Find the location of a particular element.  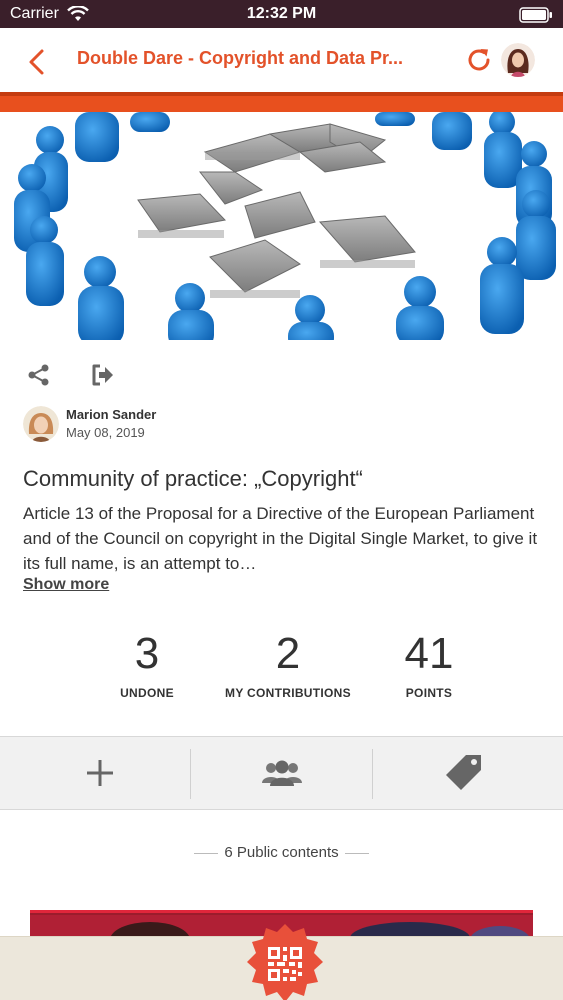

refresh-icon is located at coordinates (479, 60).